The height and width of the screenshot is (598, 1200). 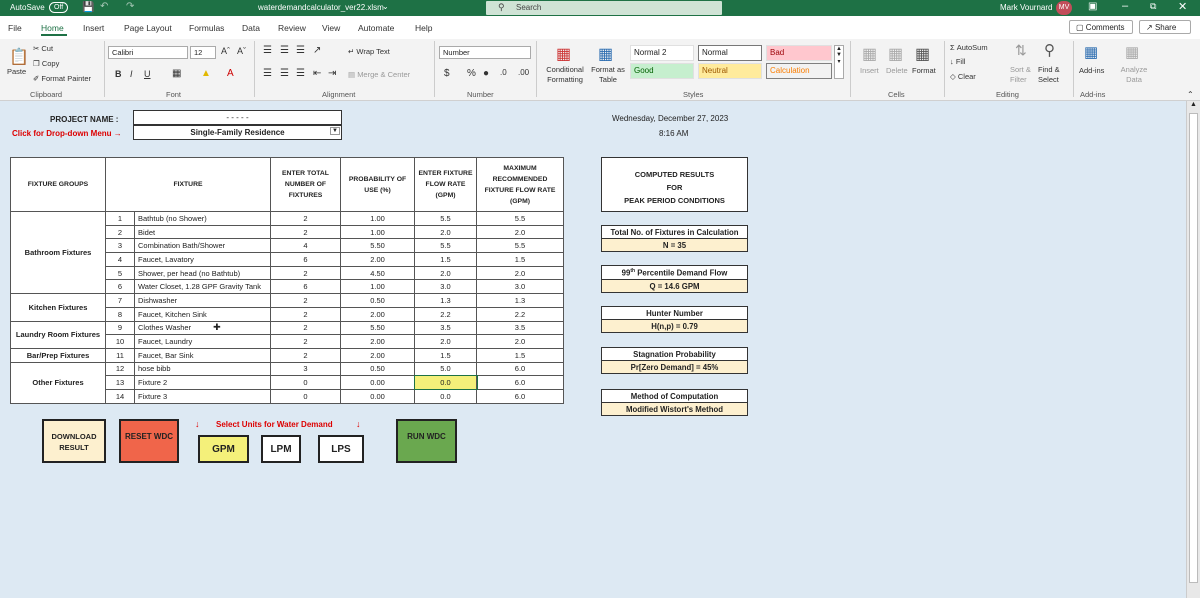 I want to click on flow-rate-input: 0.0, so click(x=445, y=396).